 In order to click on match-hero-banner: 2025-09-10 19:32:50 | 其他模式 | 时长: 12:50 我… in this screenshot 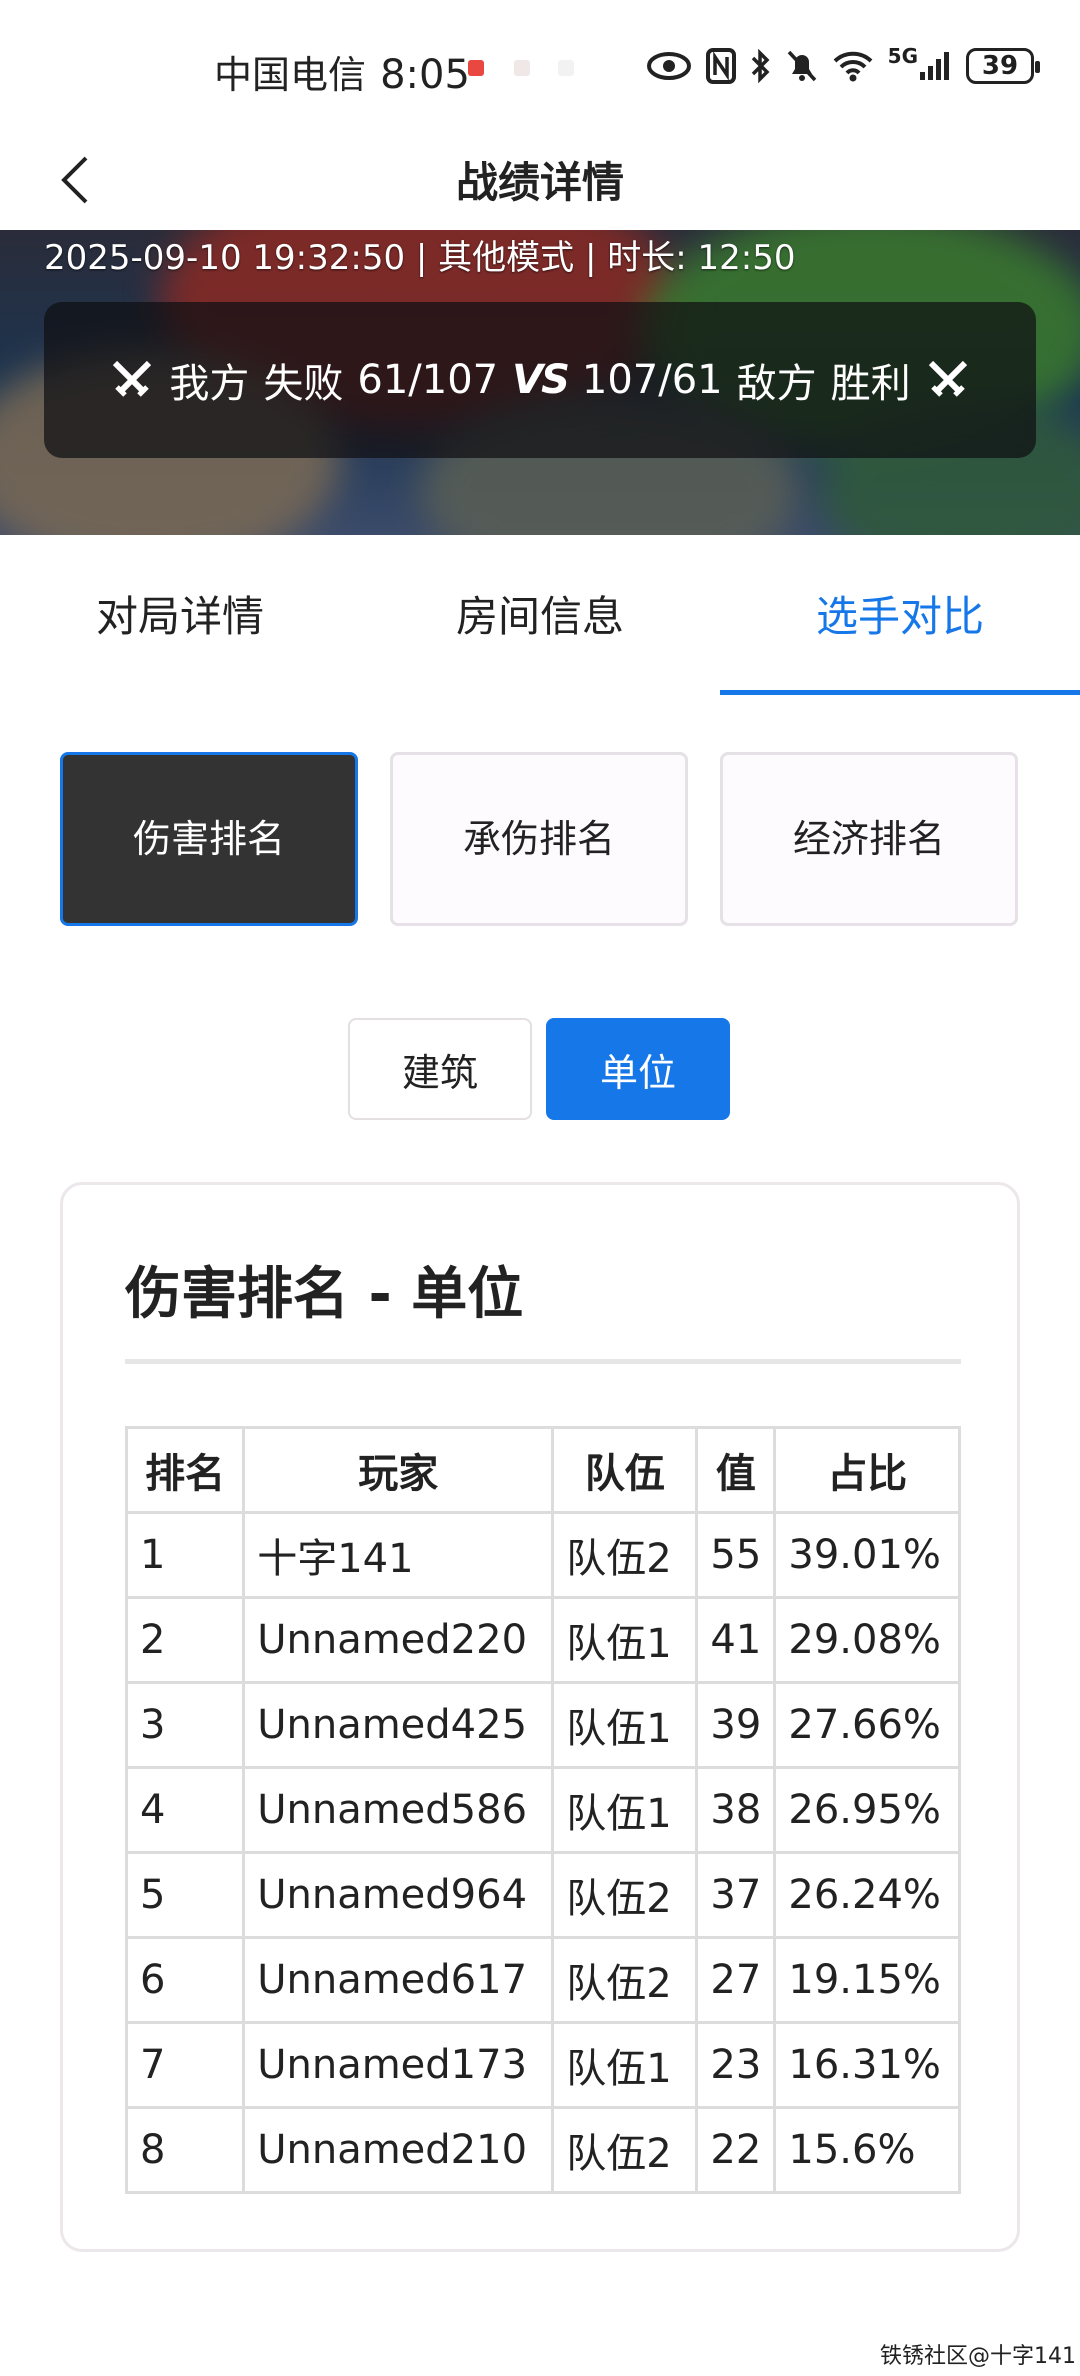, I will do `click(540, 382)`.